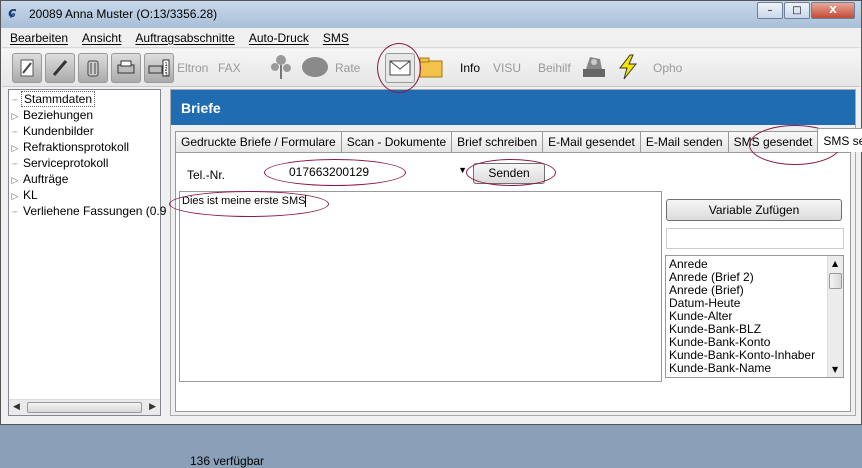 The height and width of the screenshot is (468, 862). I want to click on device-icon, so click(594, 68).